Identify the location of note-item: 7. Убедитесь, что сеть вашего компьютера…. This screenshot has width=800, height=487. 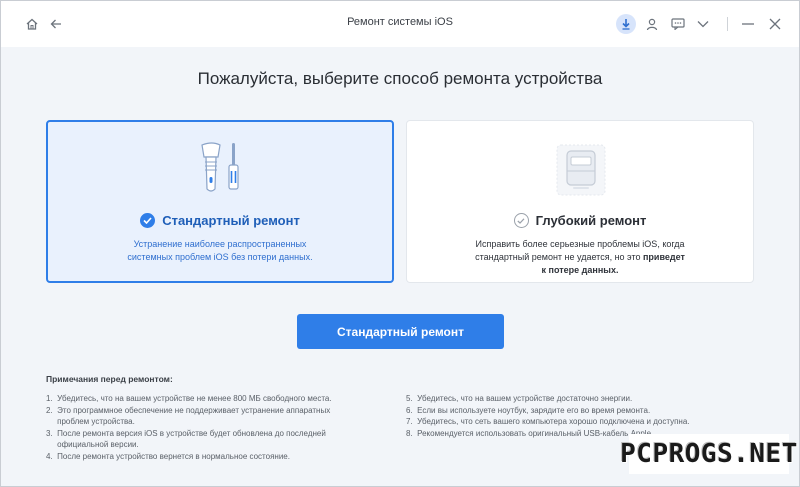
(548, 421).